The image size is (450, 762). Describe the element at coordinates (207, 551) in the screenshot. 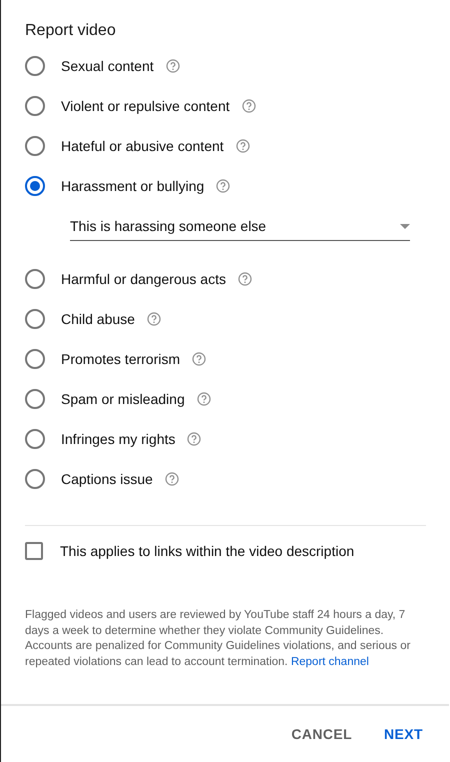

I see `checkbox-label: This applies to links within the video description` at that location.